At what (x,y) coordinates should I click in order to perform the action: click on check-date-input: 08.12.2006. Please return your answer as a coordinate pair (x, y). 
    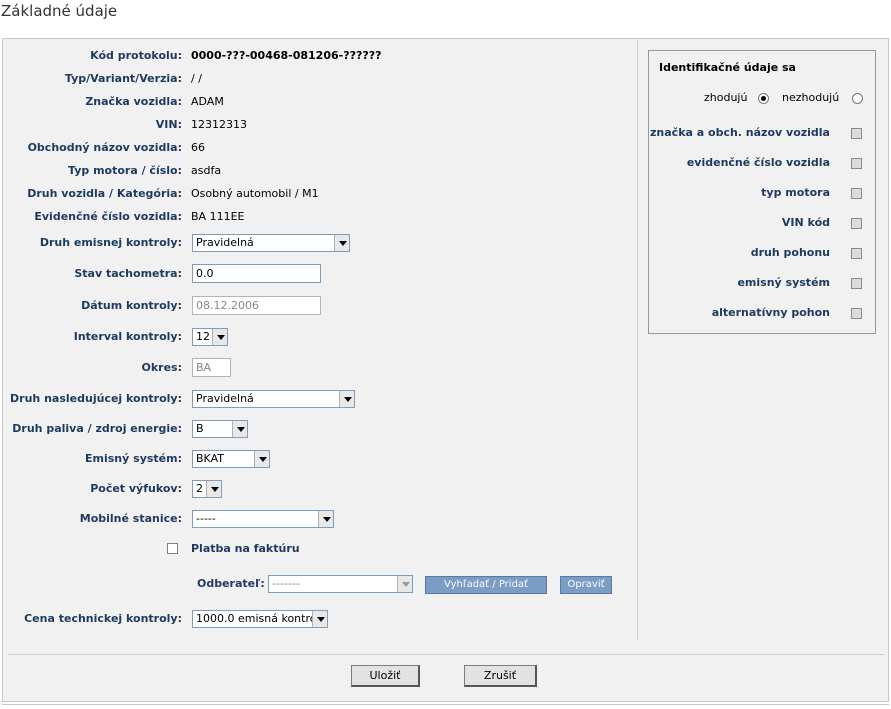
    Looking at the image, I should click on (256, 305).